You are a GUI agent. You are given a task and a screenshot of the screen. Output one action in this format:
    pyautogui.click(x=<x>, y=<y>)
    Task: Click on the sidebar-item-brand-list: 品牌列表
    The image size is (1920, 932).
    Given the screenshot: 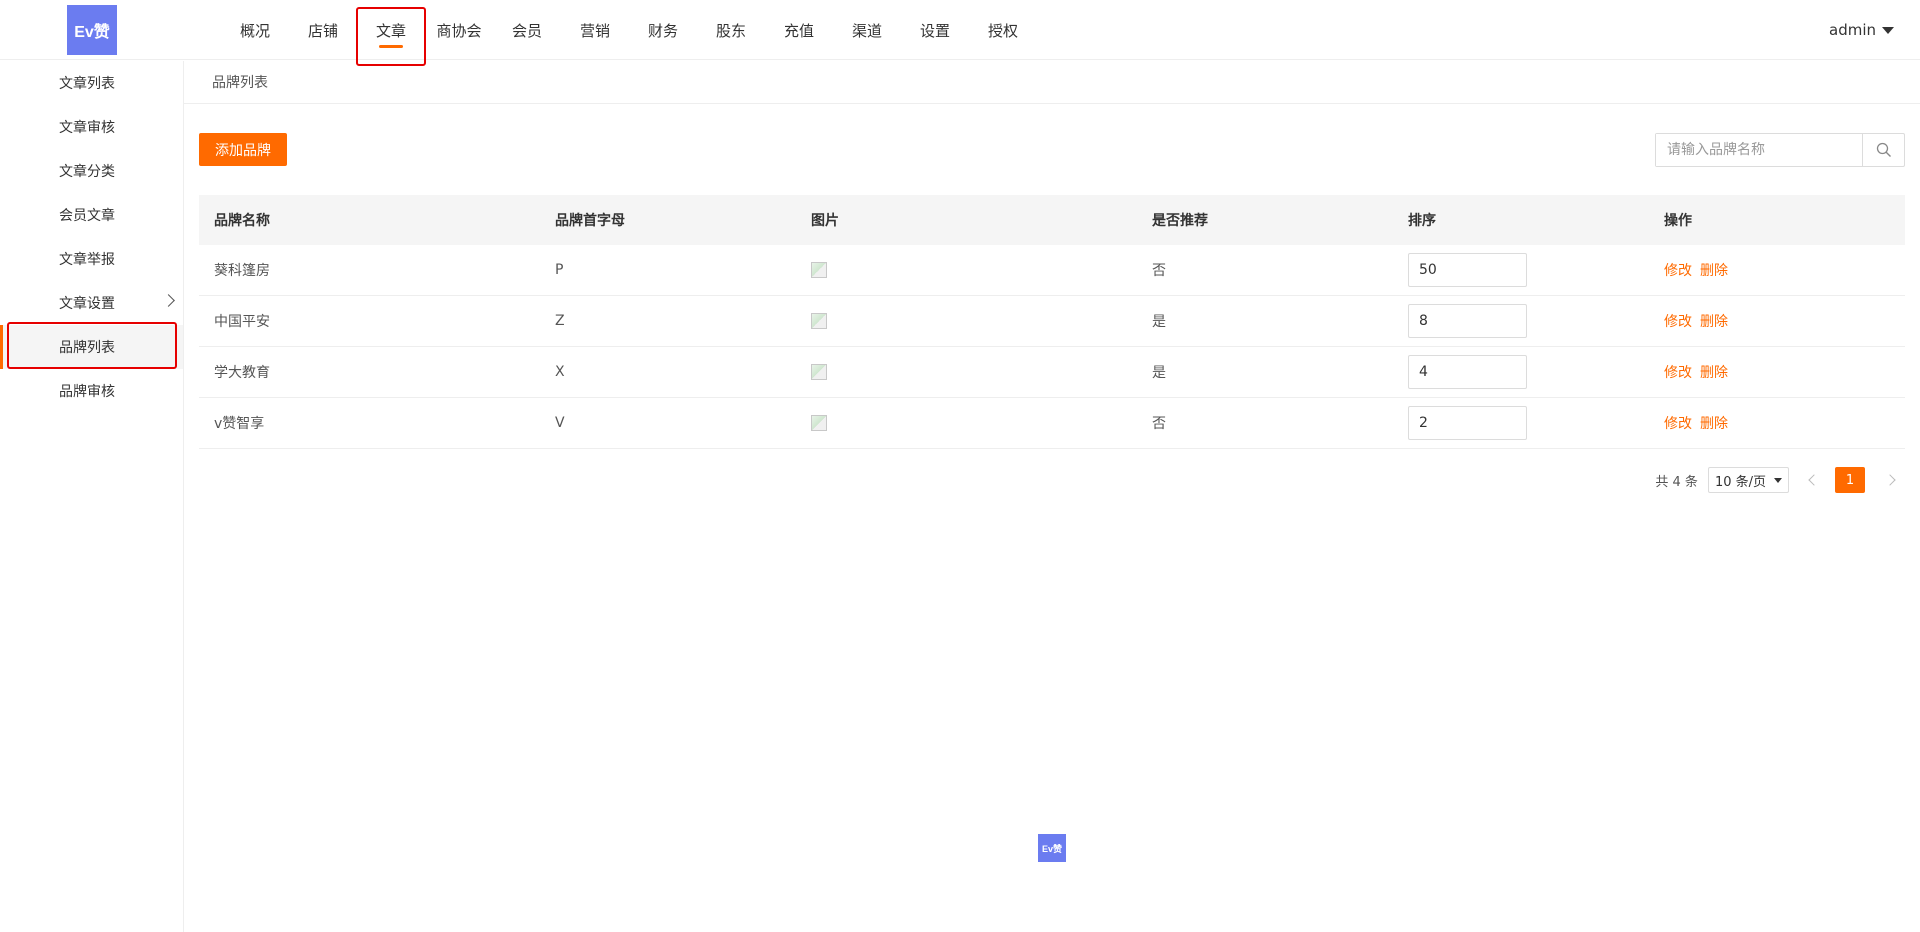 What is the action you would take?
    pyautogui.click(x=91, y=347)
    